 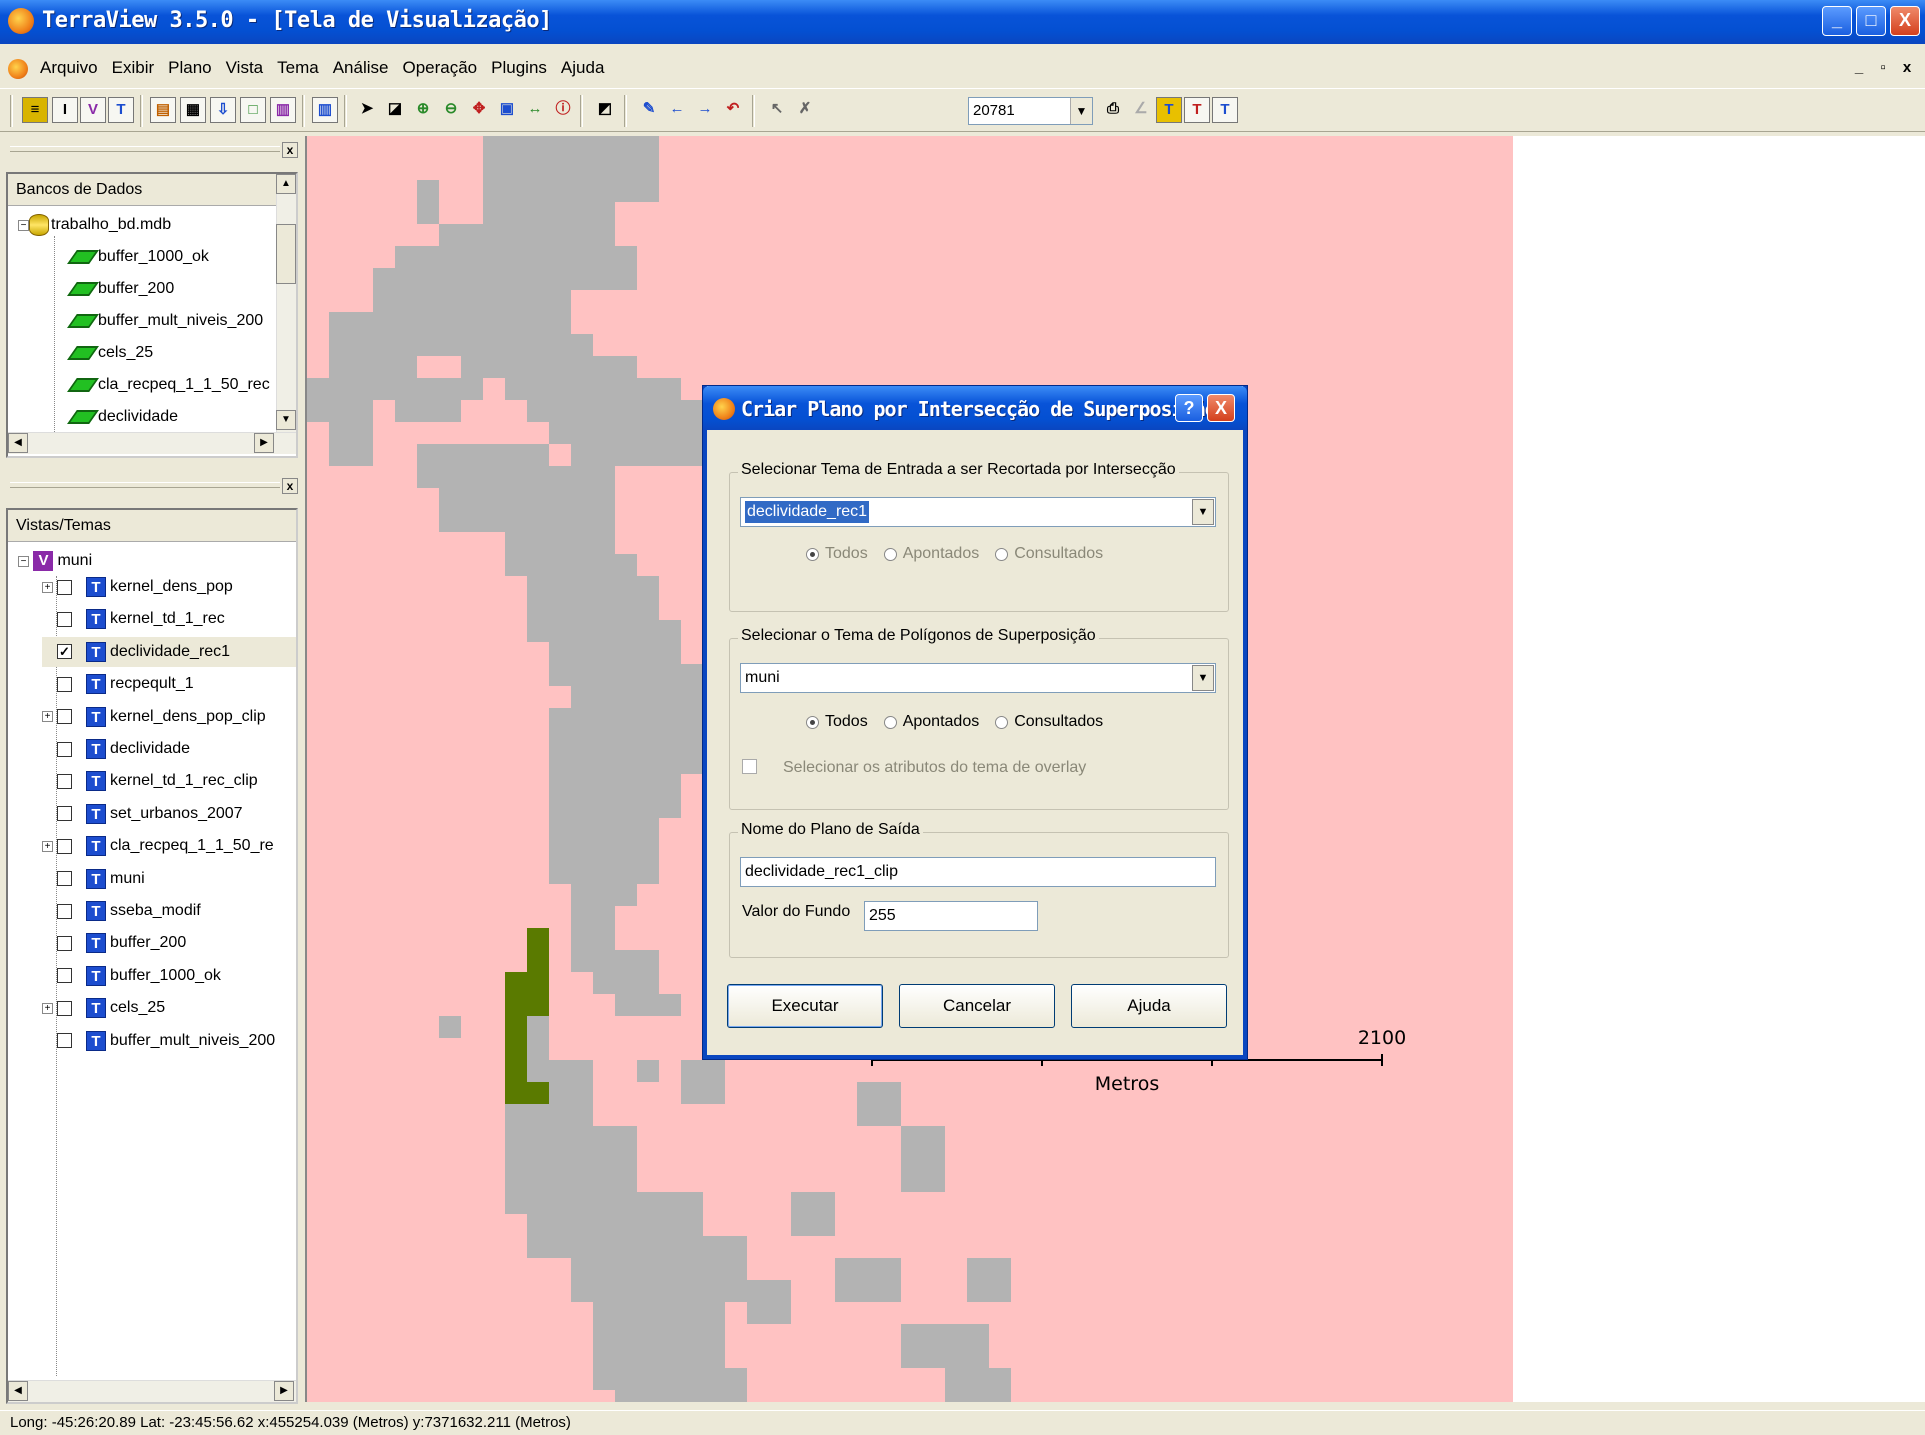 I want to click on tree-item-theme: +Tbuffer_200, so click(x=114, y=943).